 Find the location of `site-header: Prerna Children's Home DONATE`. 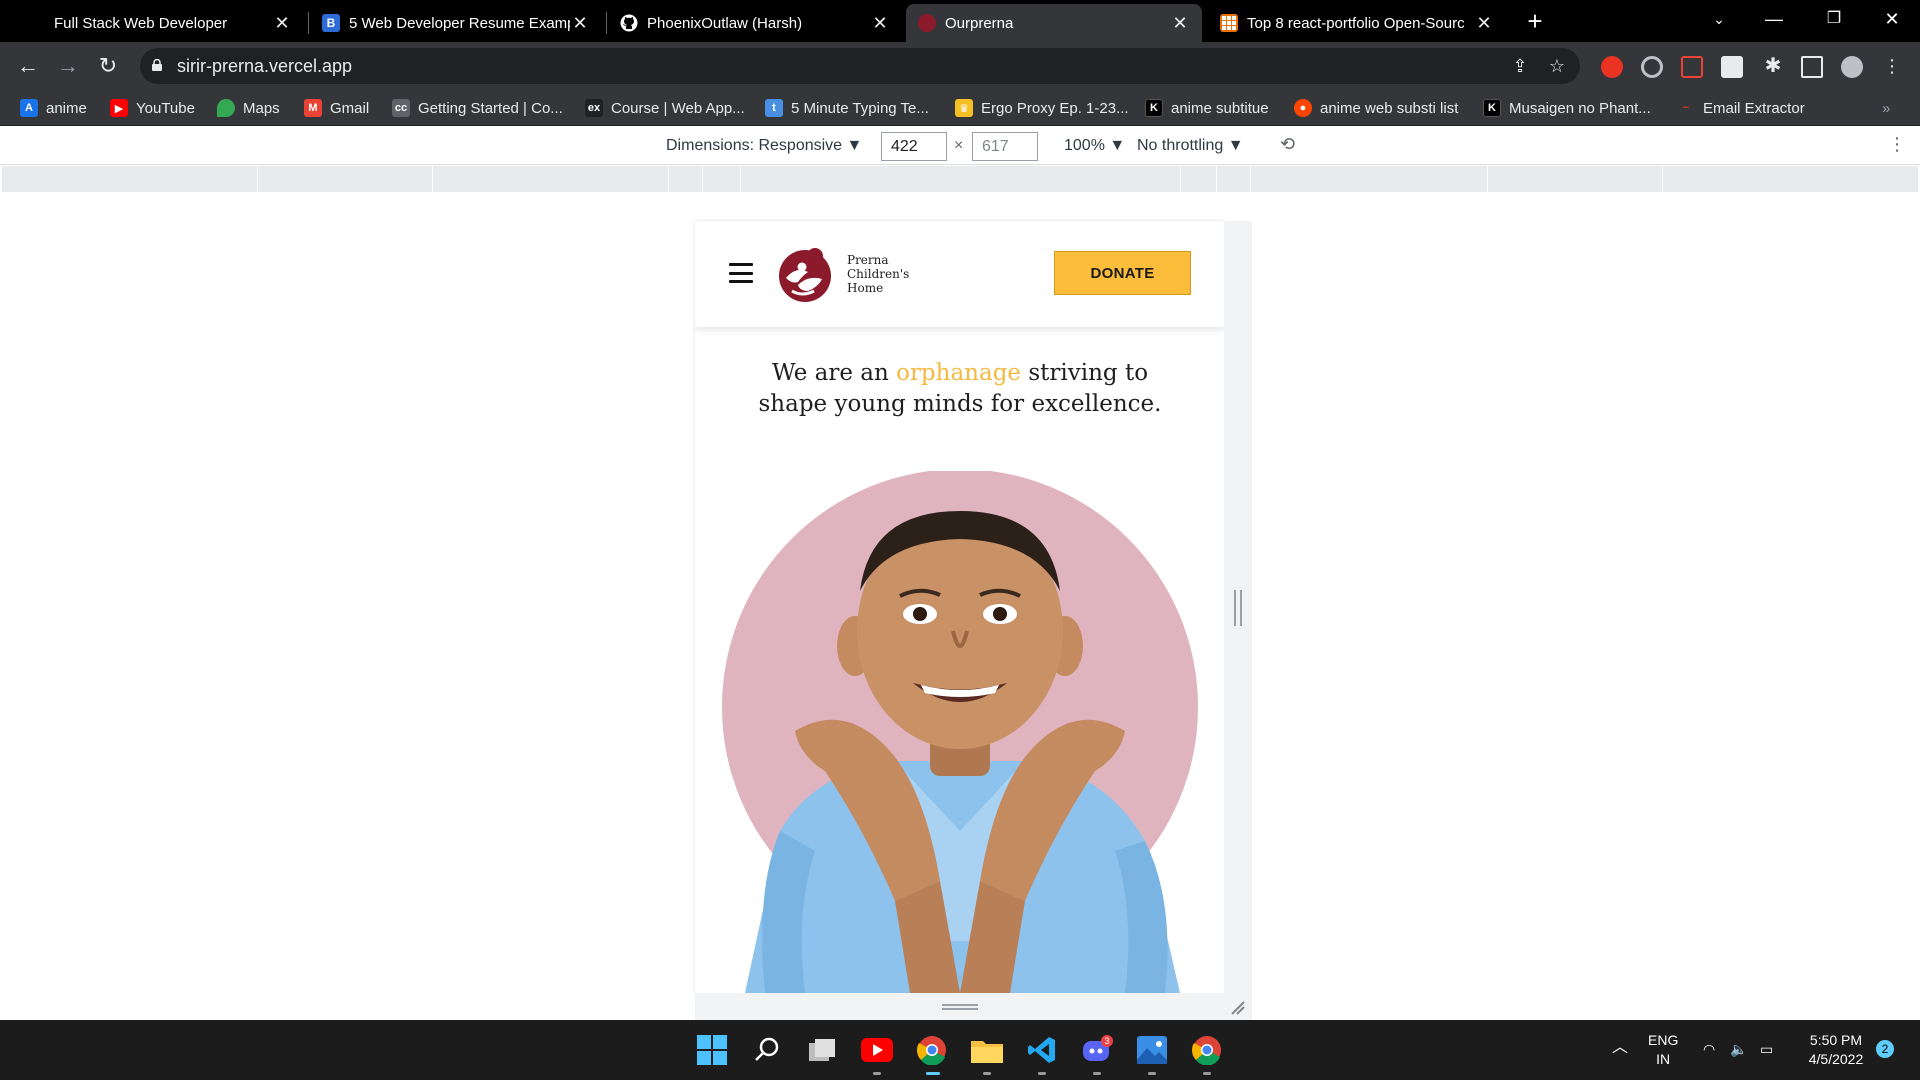

site-header: Prerna Children's Home DONATE is located at coordinates (960, 274).